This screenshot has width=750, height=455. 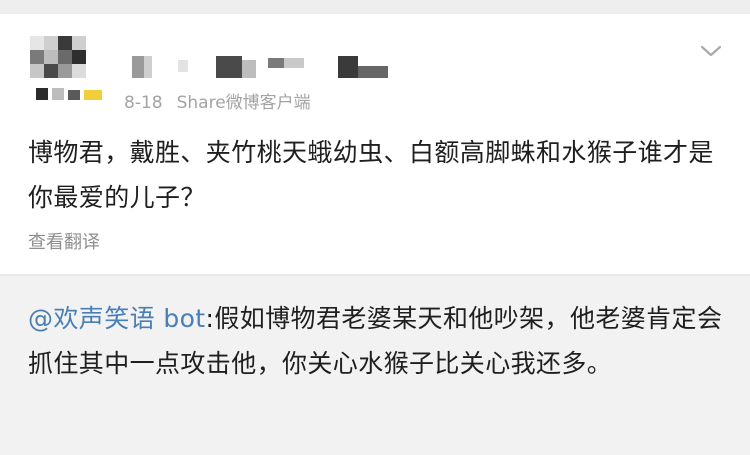 I want to click on chevron-down-icon, so click(x=711, y=51).